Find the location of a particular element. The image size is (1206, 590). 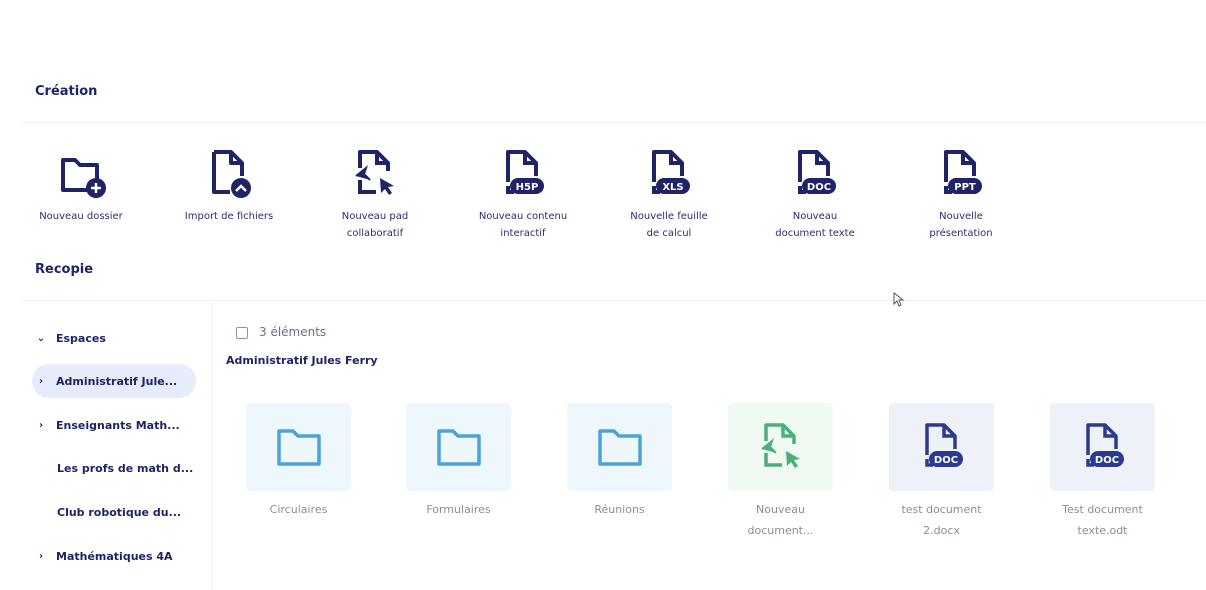

new-spreadsheet-button: XLS Nouvelle feuille de calcul is located at coordinates (669, 194).